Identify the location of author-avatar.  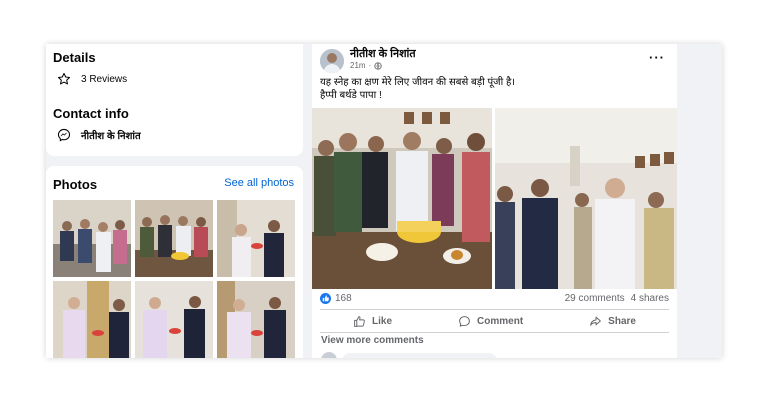
(332, 61).